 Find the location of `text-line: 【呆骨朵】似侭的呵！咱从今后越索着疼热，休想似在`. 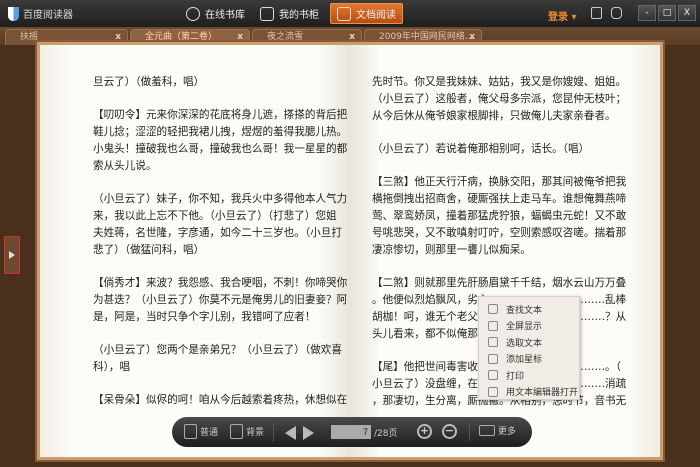

text-line: 【呆骨朵】似侭的呵！咱从今后越索着疼热，休想似在 is located at coordinates (220, 400).